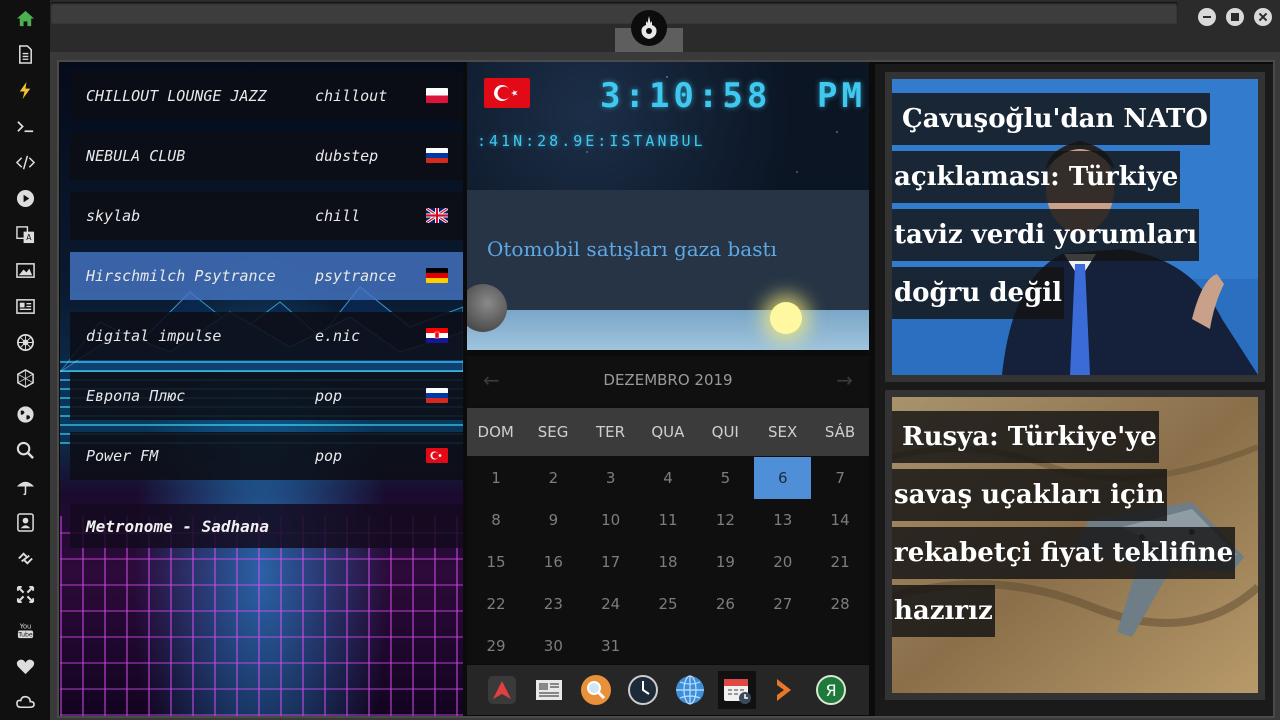 The height and width of the screenshot is (720, 1280). I want to click on calendar-day: 29, so click(496, 646).